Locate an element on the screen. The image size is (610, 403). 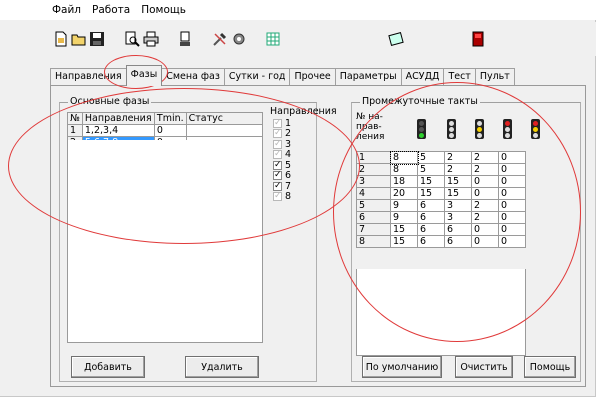
cell-directions: 1,2,3,4 is located at coordinates (118, 130).